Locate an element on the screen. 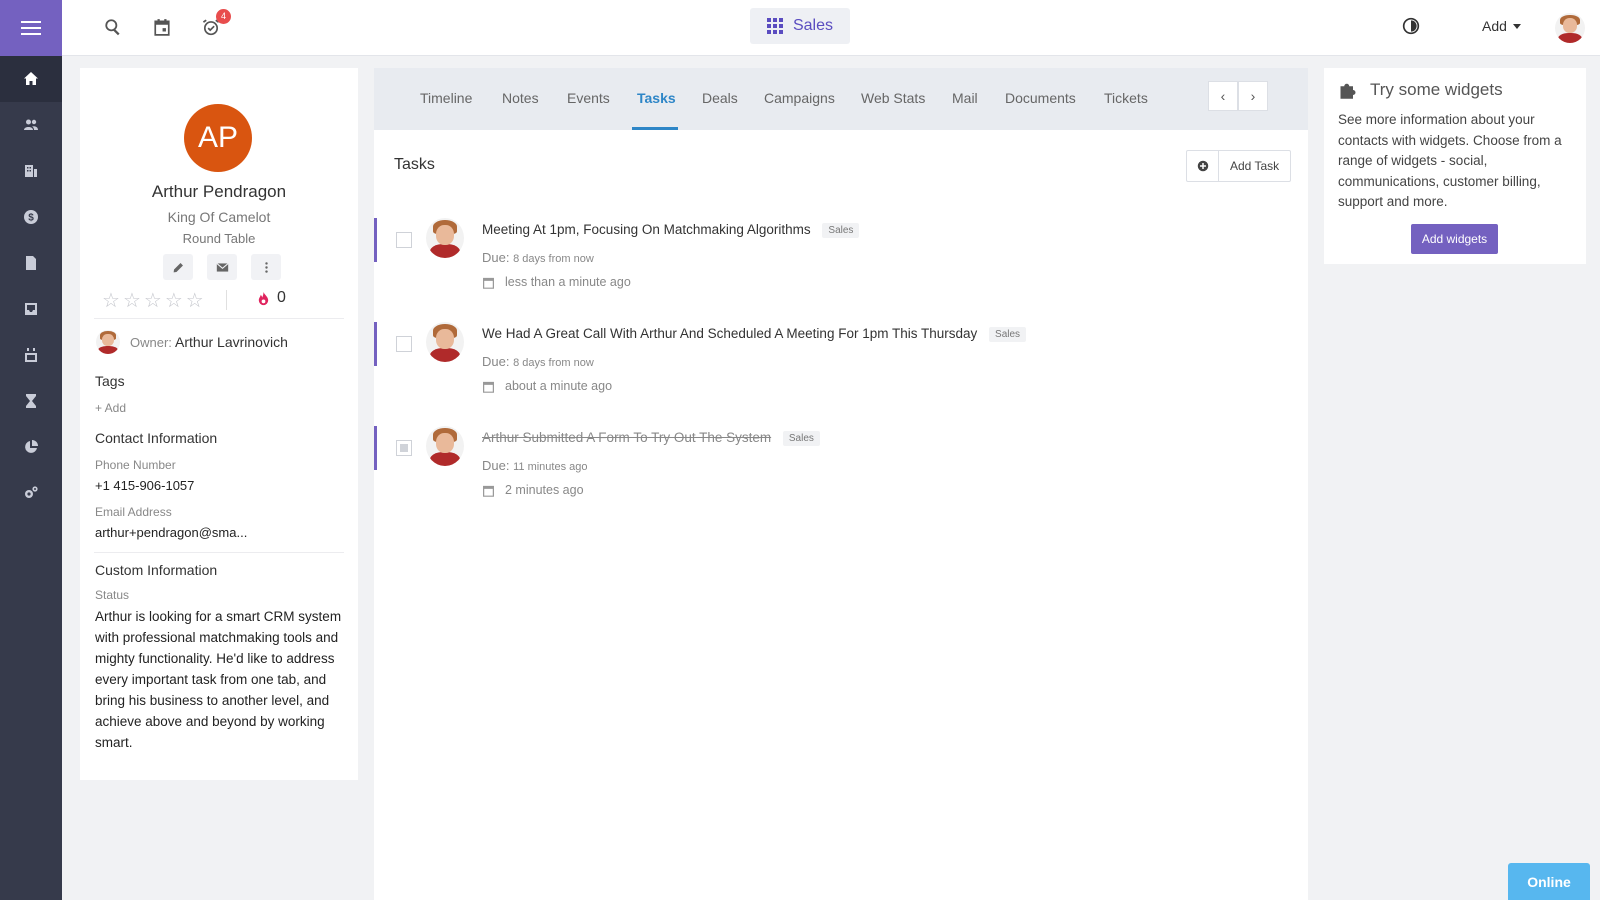 The width and height of the screenshot is (1600, 900). app-switcher-button: Sales is located at coordinates (800, 26).